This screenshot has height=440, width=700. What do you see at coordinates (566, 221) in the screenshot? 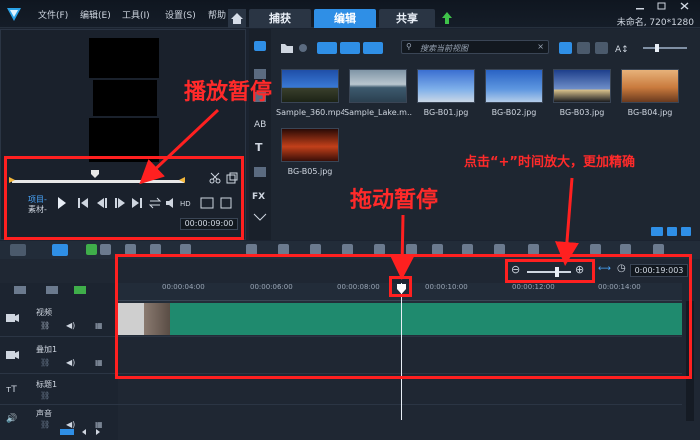
I see `arrow-to-zoom` at bounding box center [566, 221].